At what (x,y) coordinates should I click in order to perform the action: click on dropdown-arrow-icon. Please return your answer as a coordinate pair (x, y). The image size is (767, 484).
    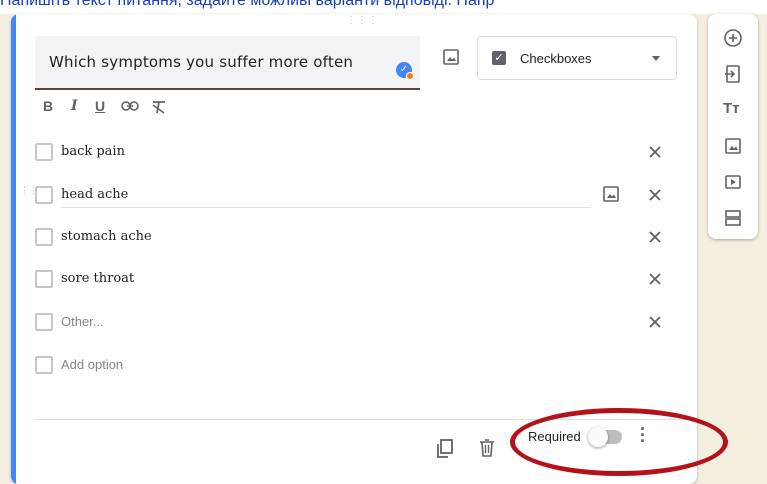
    Looking at the image, I should click on (656, 58).